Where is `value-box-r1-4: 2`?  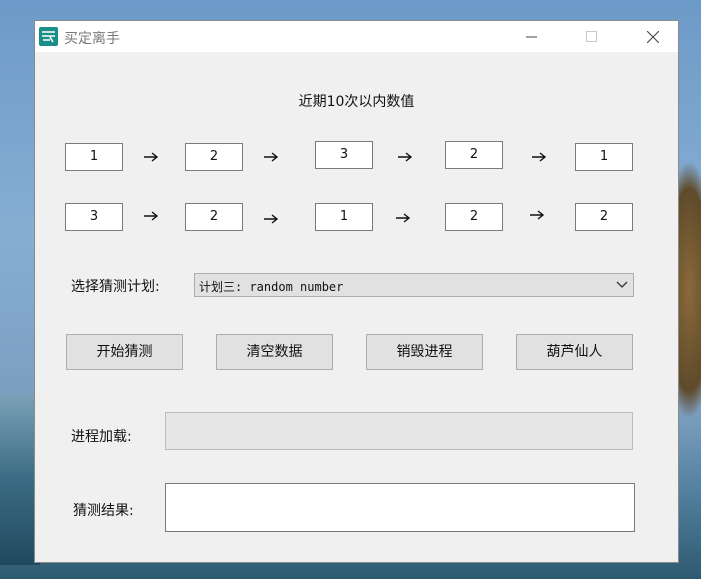
value-box-r1-4: 2 is located at coordinates (474, 155).